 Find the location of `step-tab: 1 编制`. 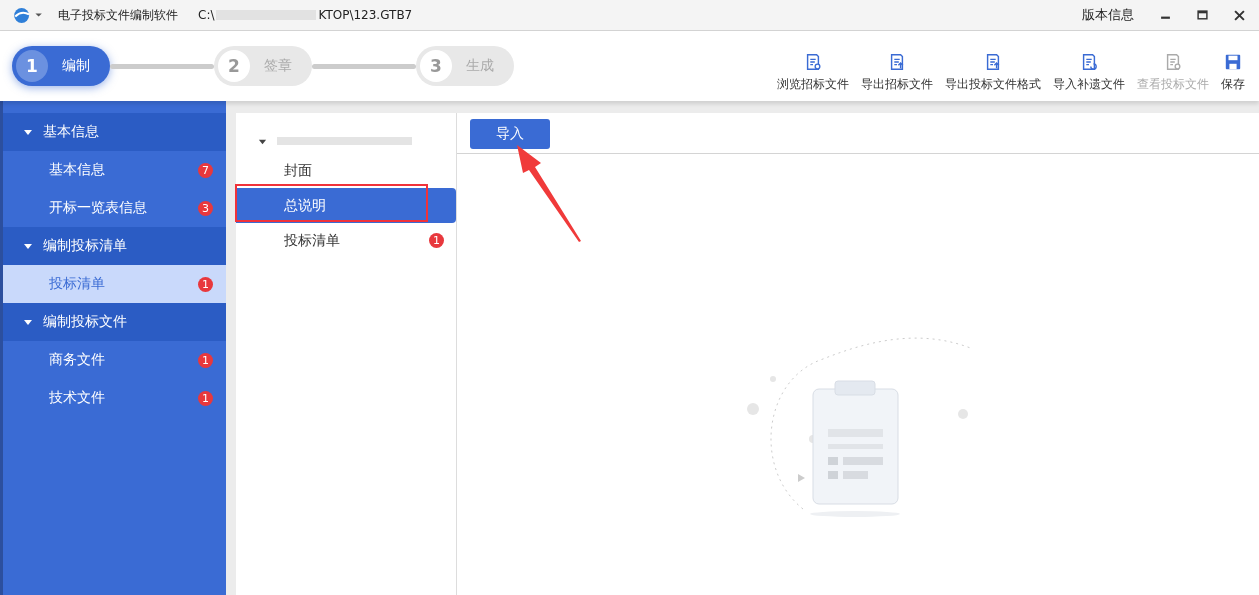

step-tab: 1 编制 is located at coordinates (61, 66).